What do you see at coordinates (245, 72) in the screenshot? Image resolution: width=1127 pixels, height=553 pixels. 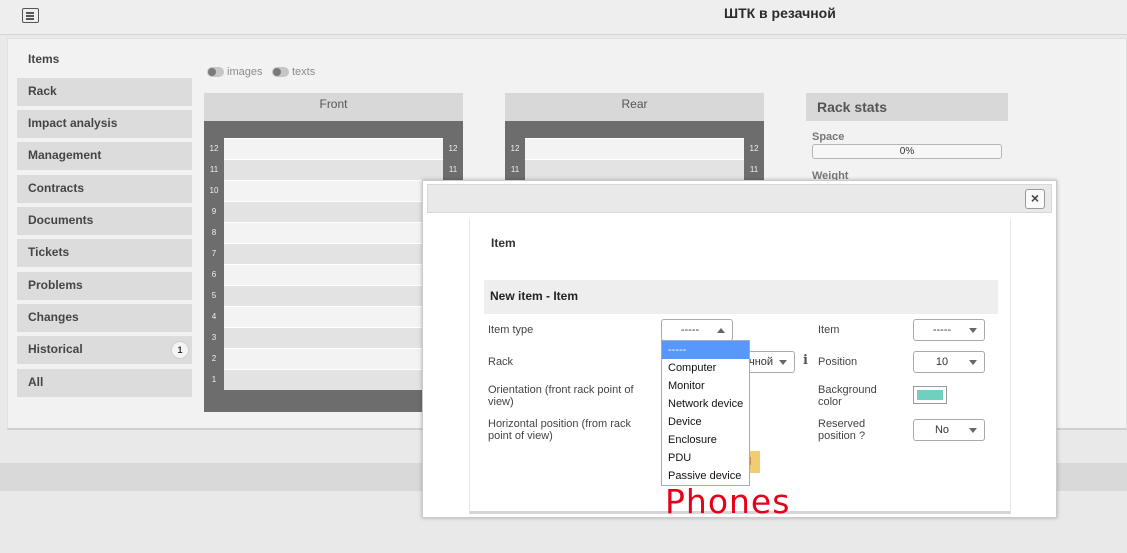 I see `toggle-label: images` at bounding box center [245, 72].